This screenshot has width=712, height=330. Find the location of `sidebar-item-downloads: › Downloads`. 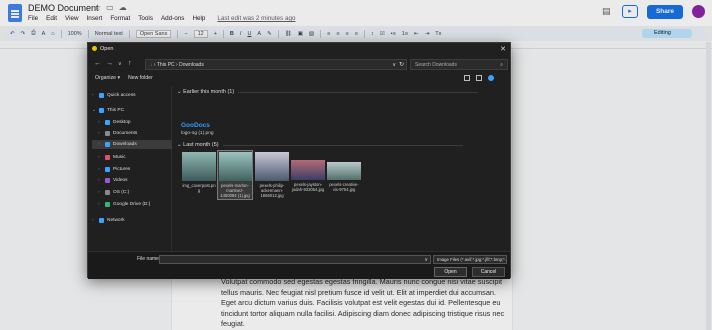

sidebar-item-downloads: › Downloads is located at coordinates (132, 144).